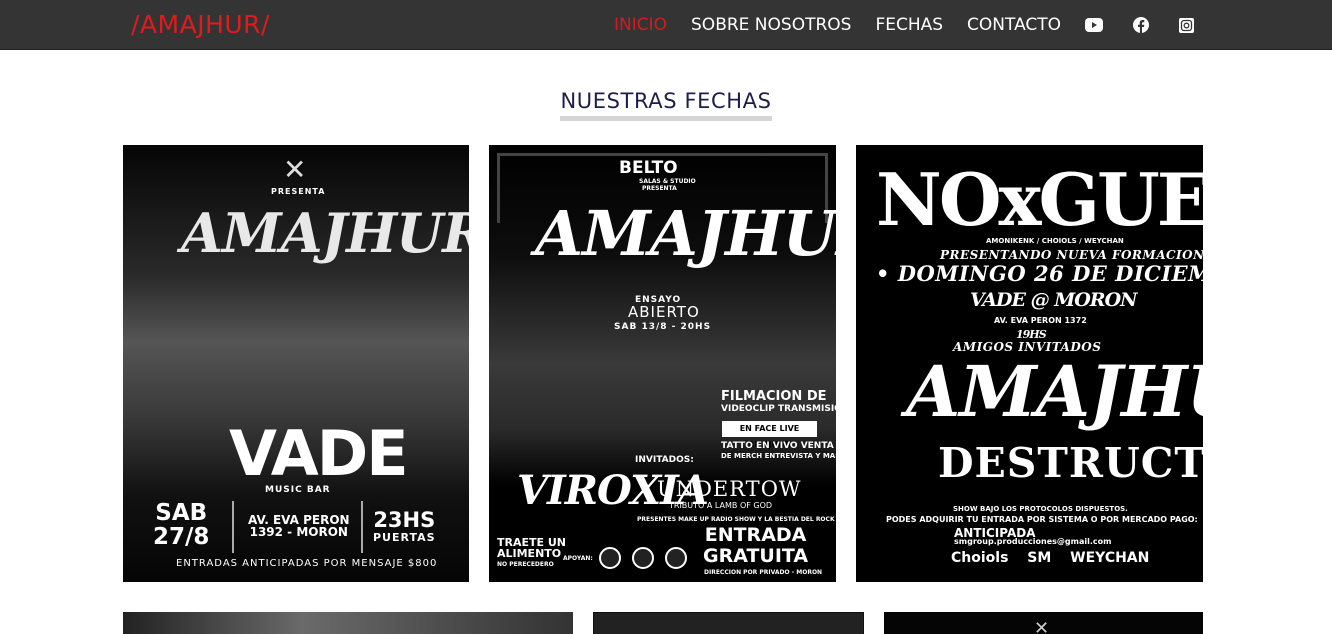 The height and width of the screenshot is (634, 1332). I want to click on event-poster-row2-3: ✕, so click(1043, 623).